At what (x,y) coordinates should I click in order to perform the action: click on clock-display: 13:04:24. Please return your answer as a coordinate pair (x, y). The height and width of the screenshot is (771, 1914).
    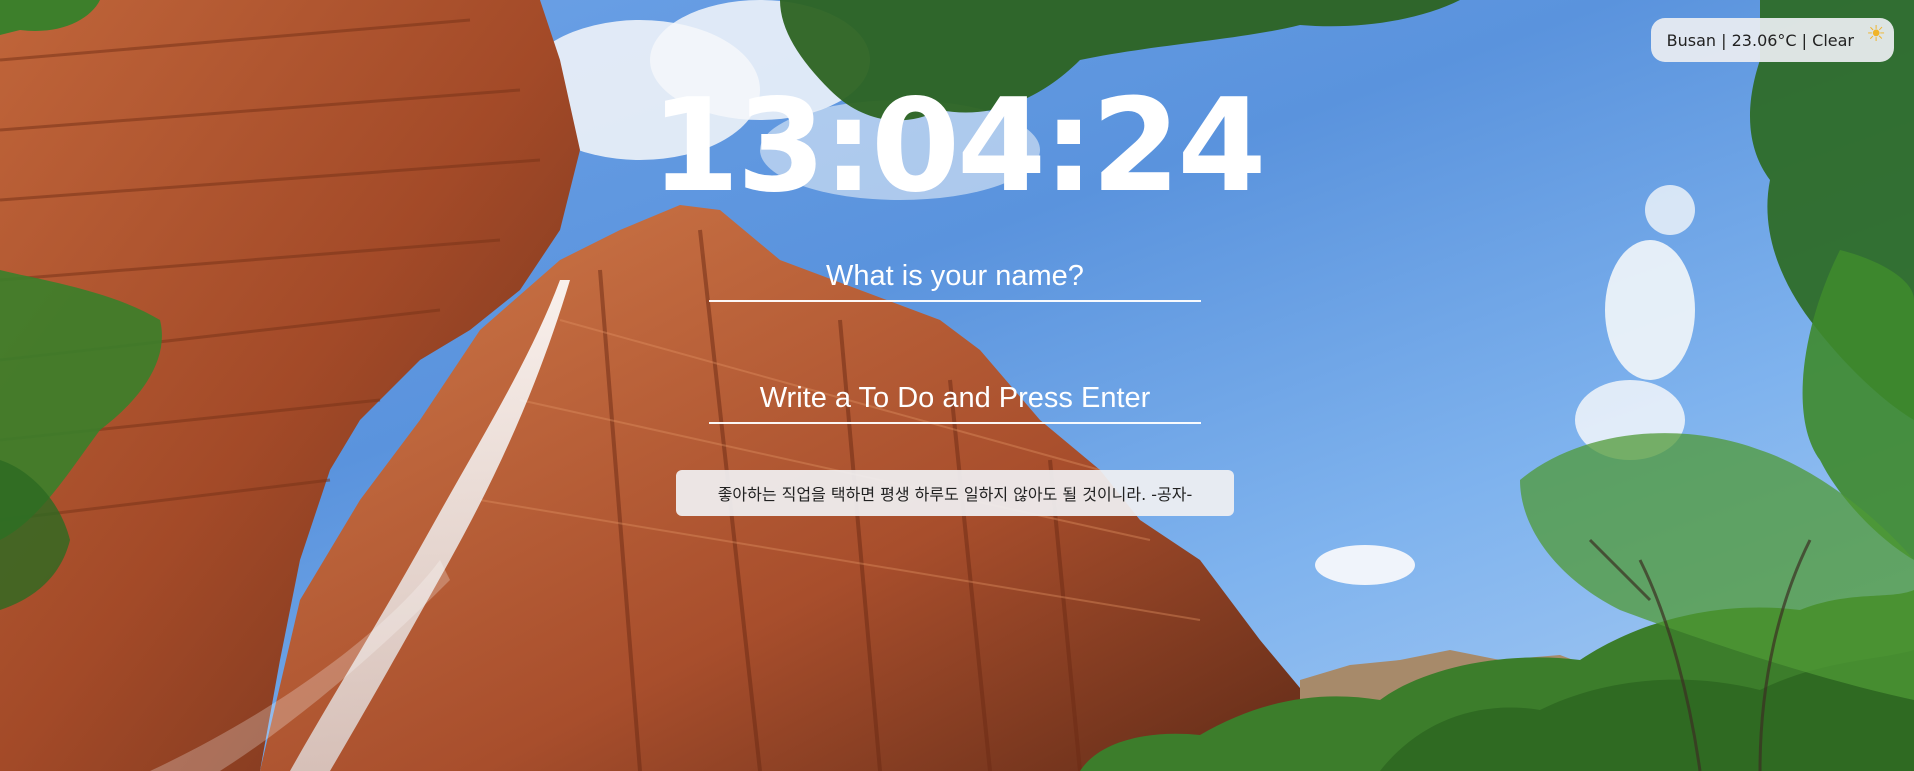
    Looking at the image, I should click on (958, 146).